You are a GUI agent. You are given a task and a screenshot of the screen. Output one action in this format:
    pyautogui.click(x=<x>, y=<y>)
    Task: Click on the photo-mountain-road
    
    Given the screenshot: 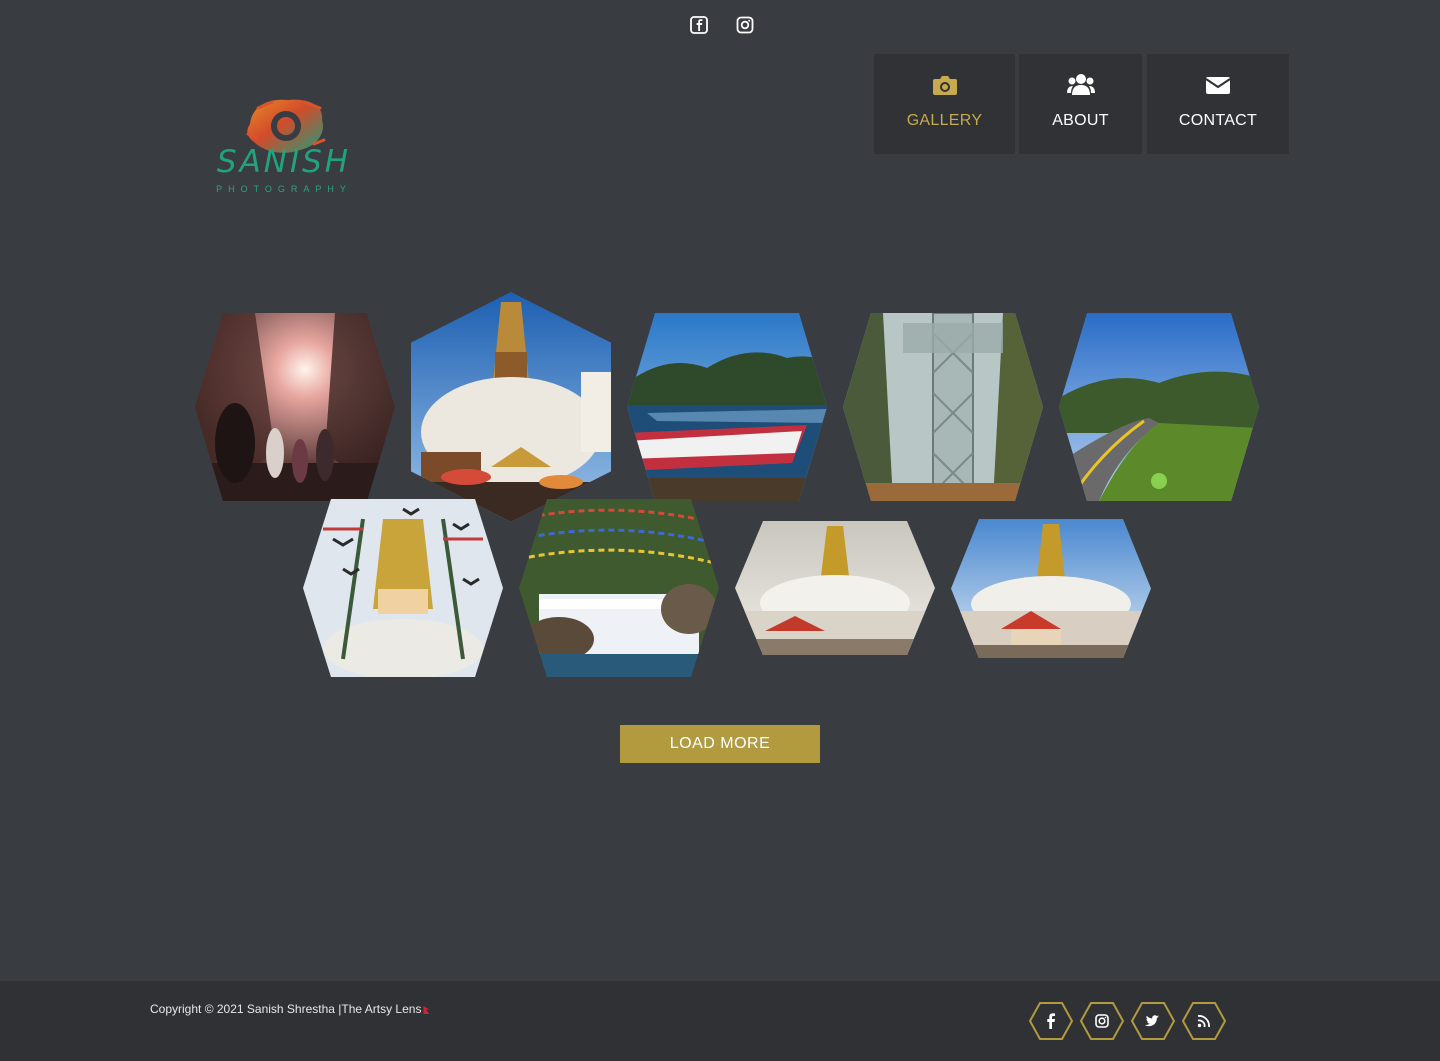 What is the action you would take?
    pyautogui.click(x=1159, y=407)
    